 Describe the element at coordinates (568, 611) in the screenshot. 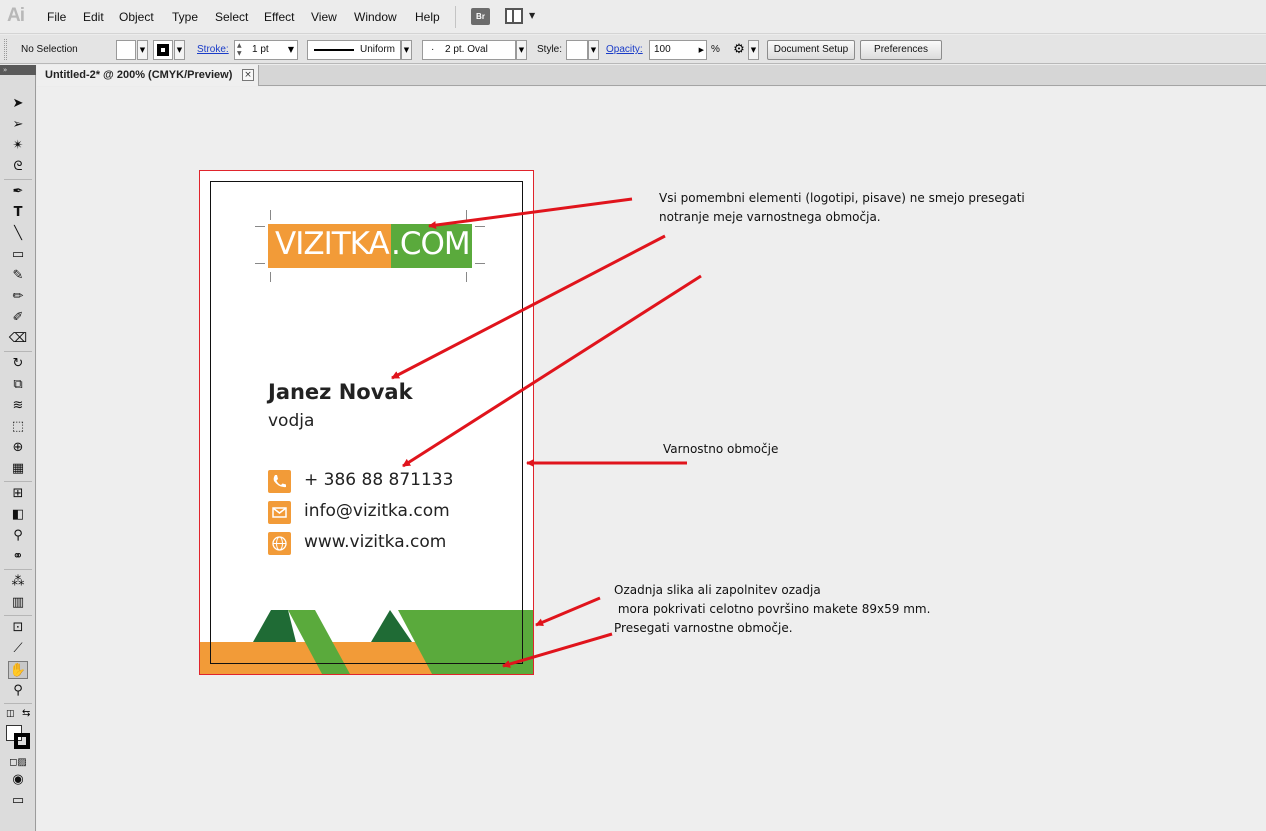

I see `arrow-to-background` at that location.